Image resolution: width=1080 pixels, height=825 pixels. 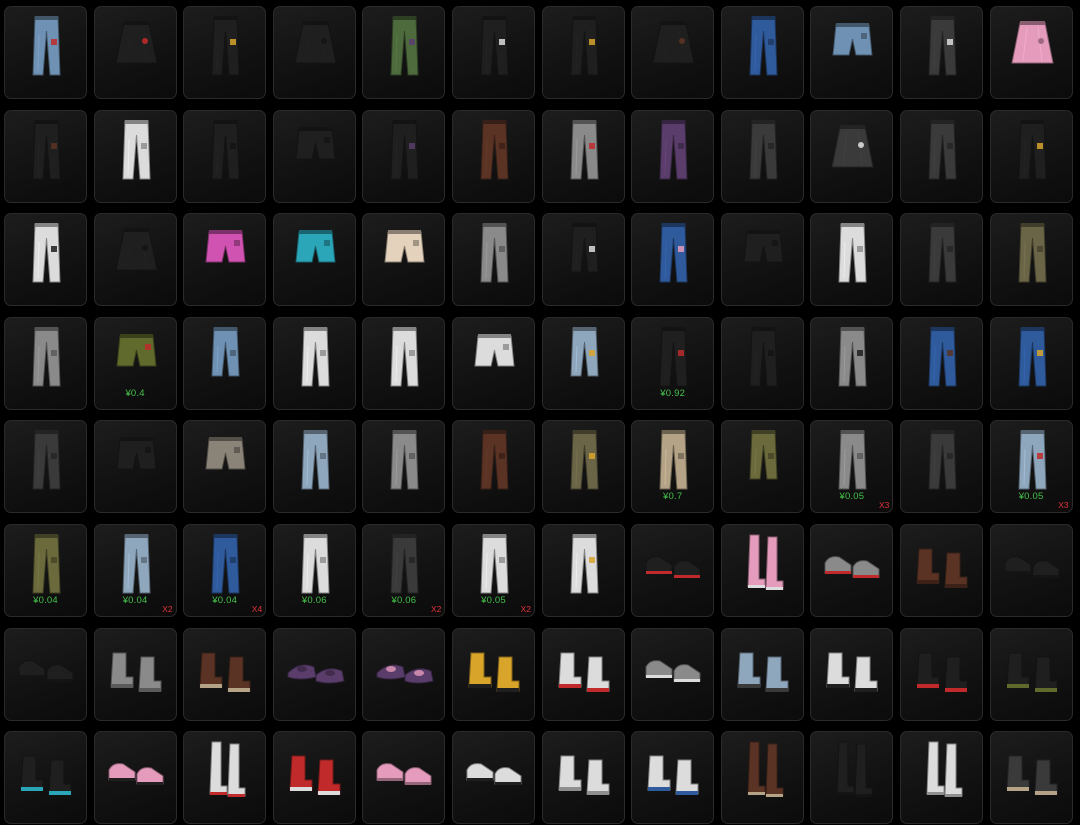 I want to click on inventory-slot: ¥0.04 X2, so click(x=135, y=570).